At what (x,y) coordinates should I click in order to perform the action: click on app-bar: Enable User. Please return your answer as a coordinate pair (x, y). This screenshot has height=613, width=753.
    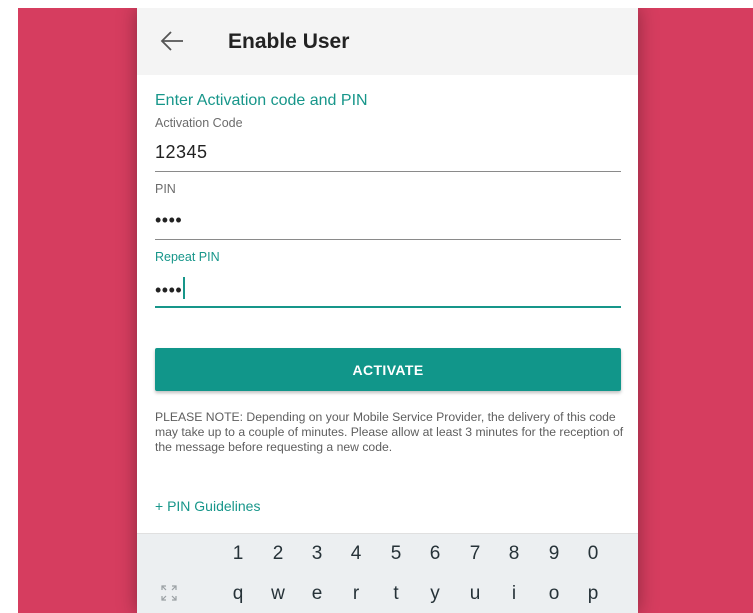
    Looking at the image, I should click on (387, 41).